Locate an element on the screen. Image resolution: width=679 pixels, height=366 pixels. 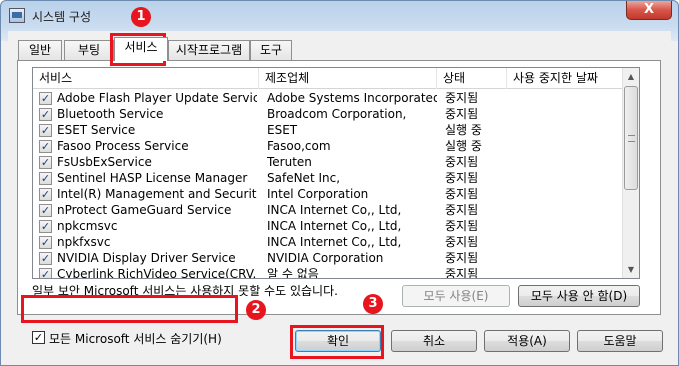
column-header-service: 서비스 is located at coordinates (146, 78).